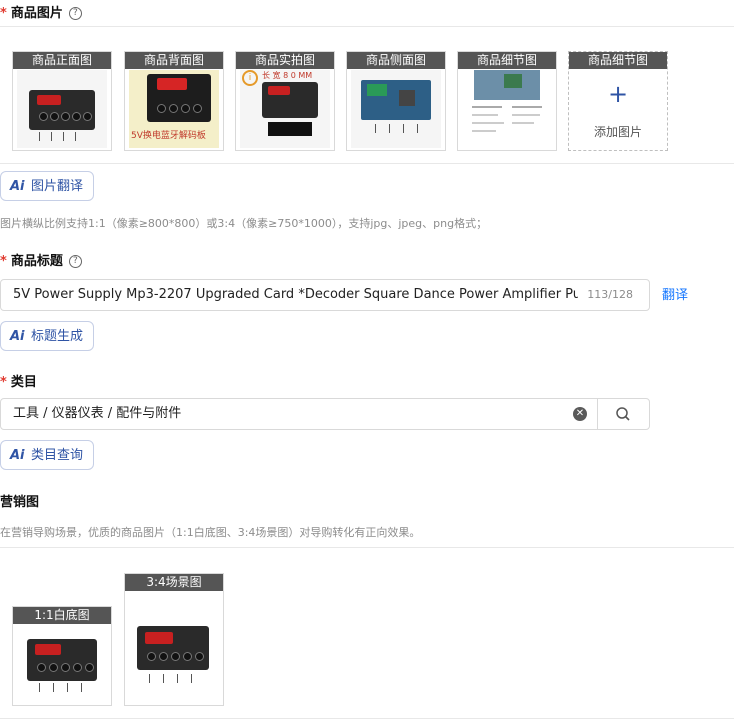  Describe the element at coordinates (23, 382) in the screenshot. I see `category-label: 类目` at that location.